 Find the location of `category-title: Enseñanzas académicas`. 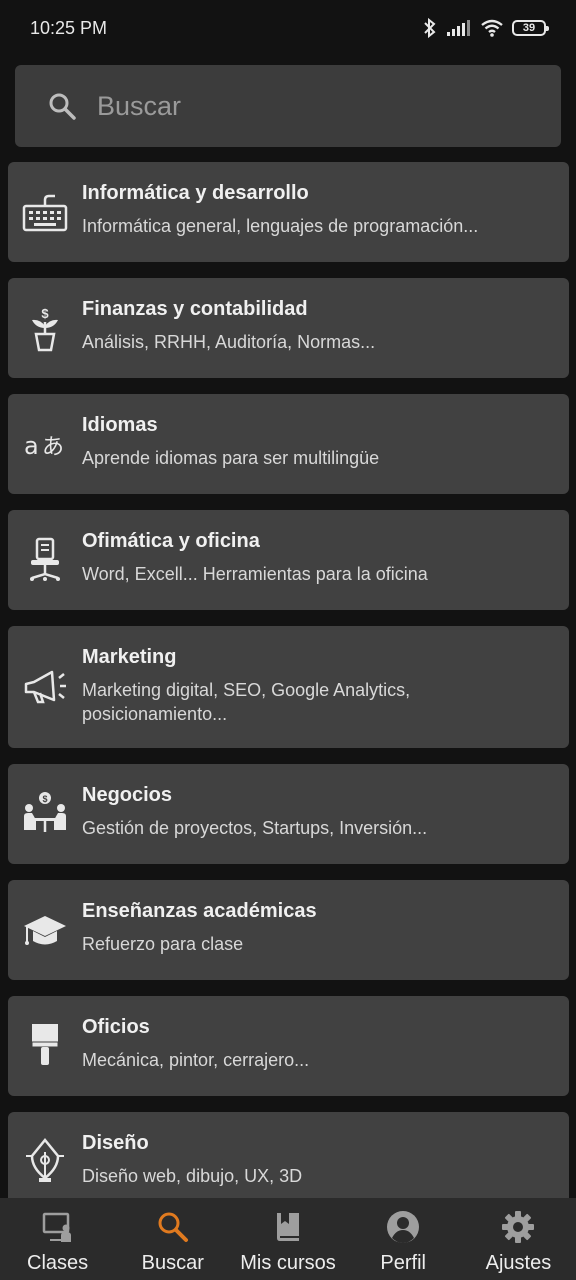

category-title: Enseñanzas académicas is located at coordinates (199, 911).